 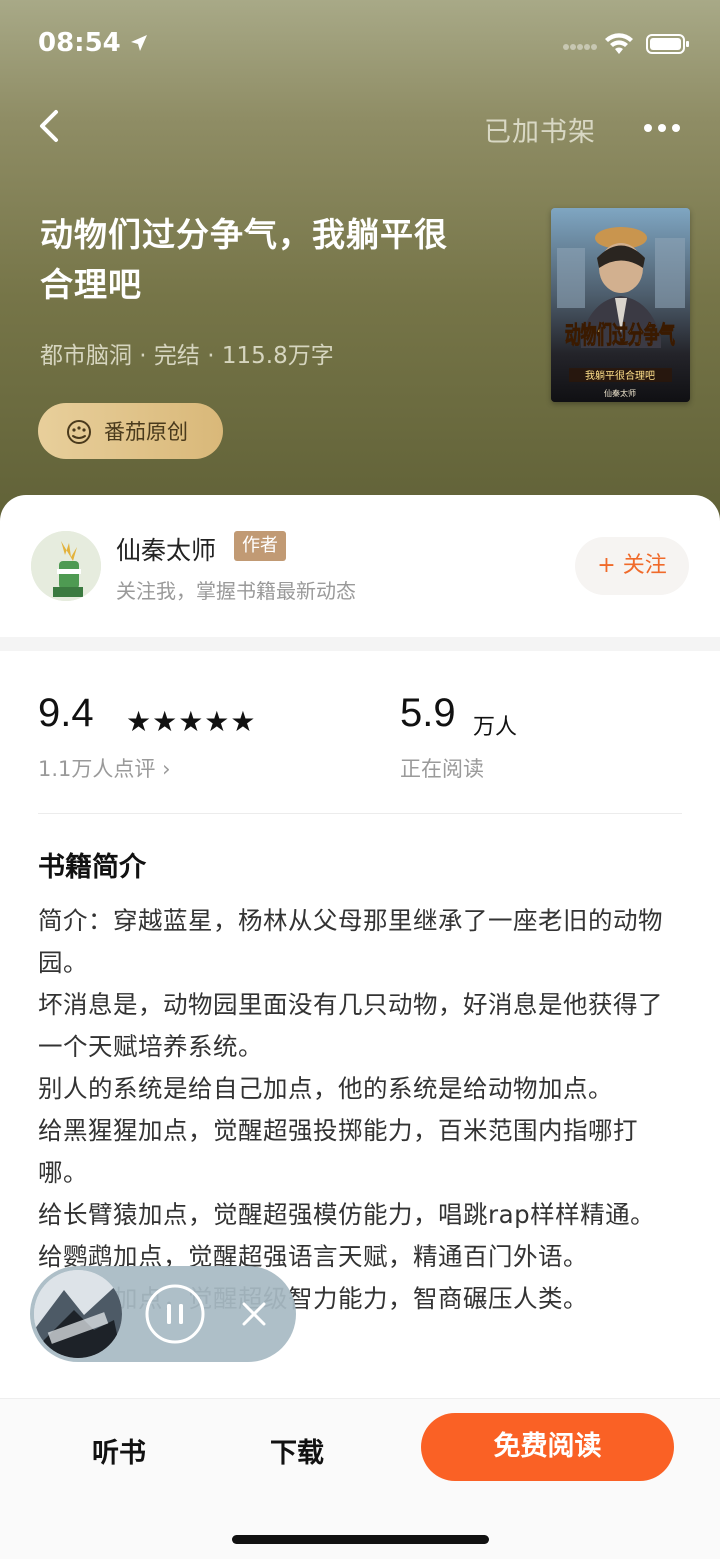 I want to click on location-arrow-icon, so click(x=139, y=43).